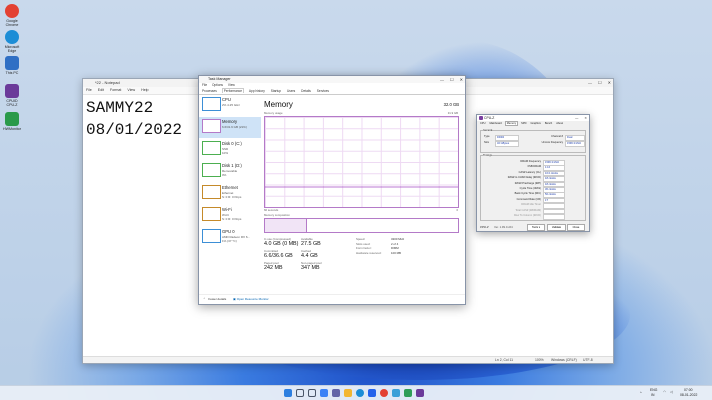 The image size is (712, 400). I want to click on desktop-shortcut: Google Chrome, so click(12, 15).